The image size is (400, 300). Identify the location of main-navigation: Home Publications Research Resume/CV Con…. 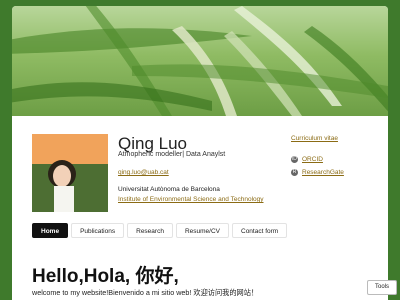
(160, 230).